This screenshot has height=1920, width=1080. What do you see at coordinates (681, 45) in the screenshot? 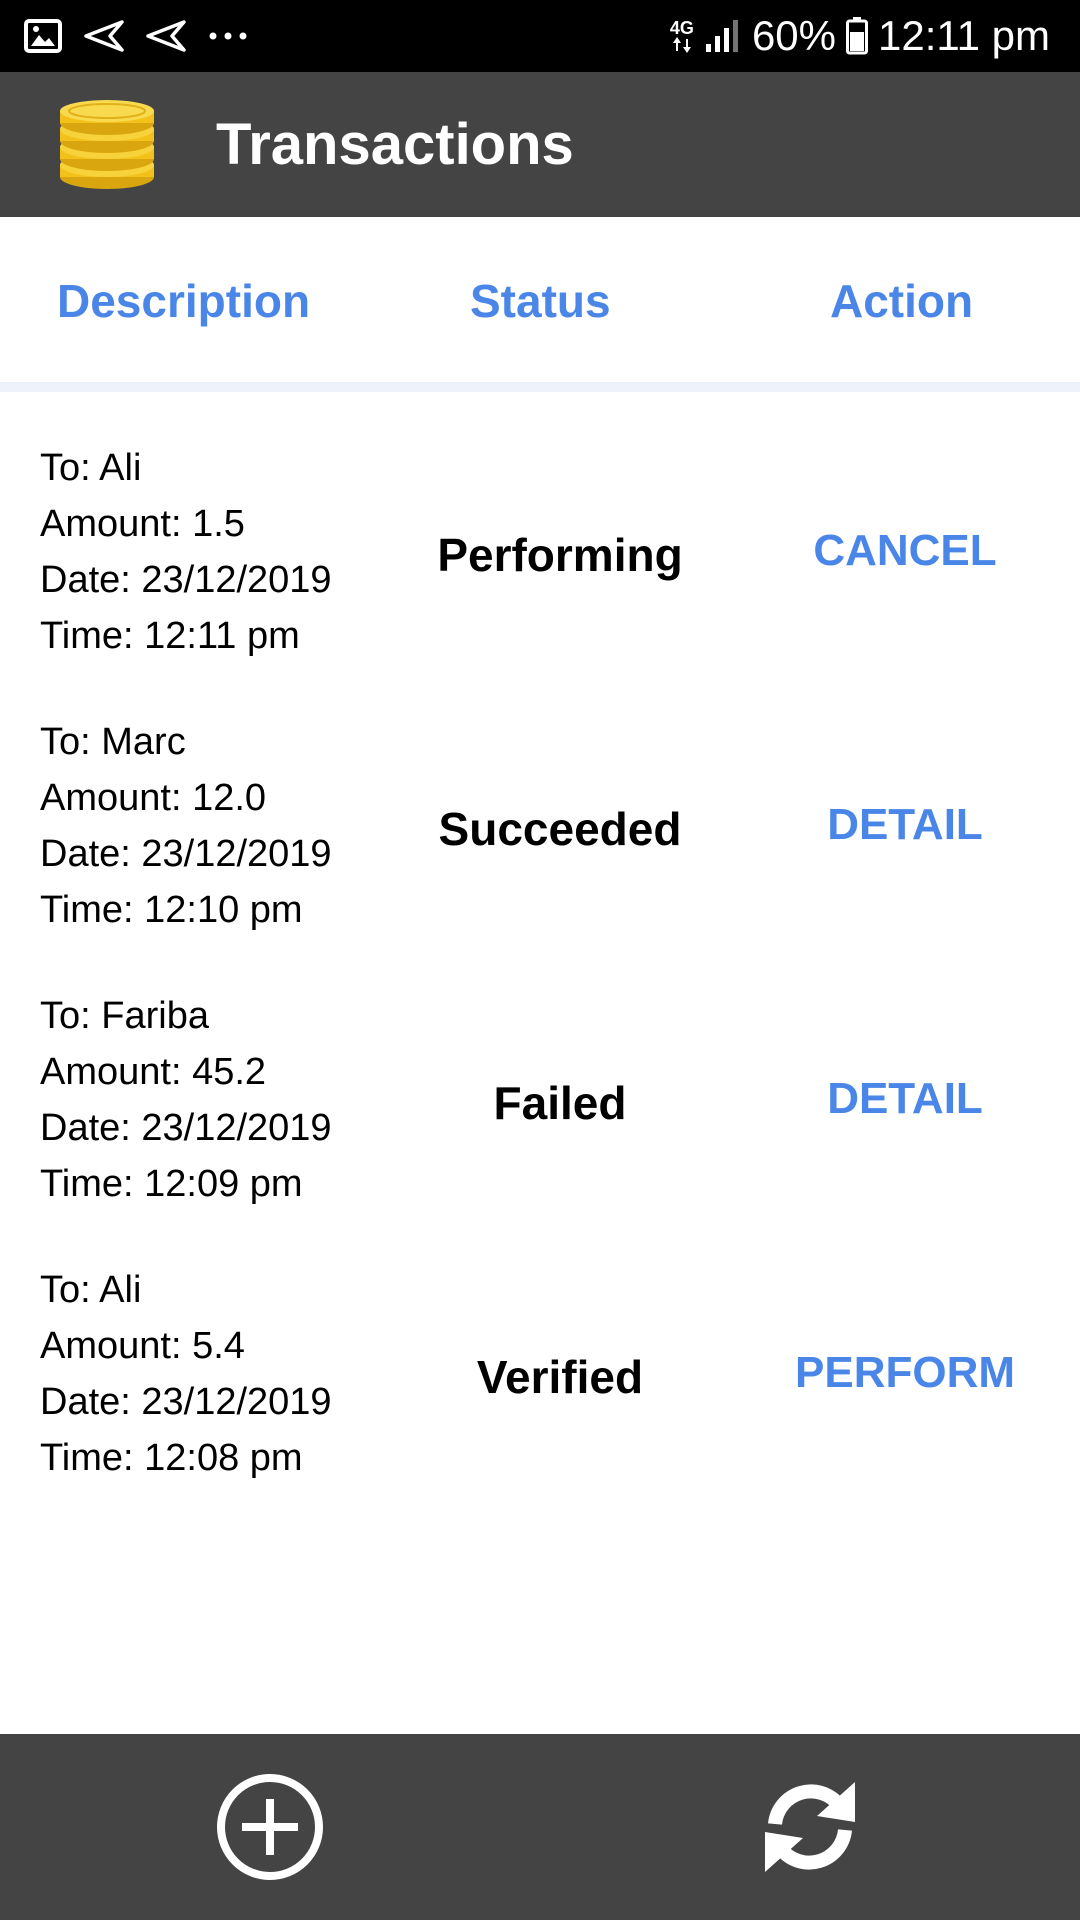
I see `data-arrows-icon` at bounding box center [681, 45].